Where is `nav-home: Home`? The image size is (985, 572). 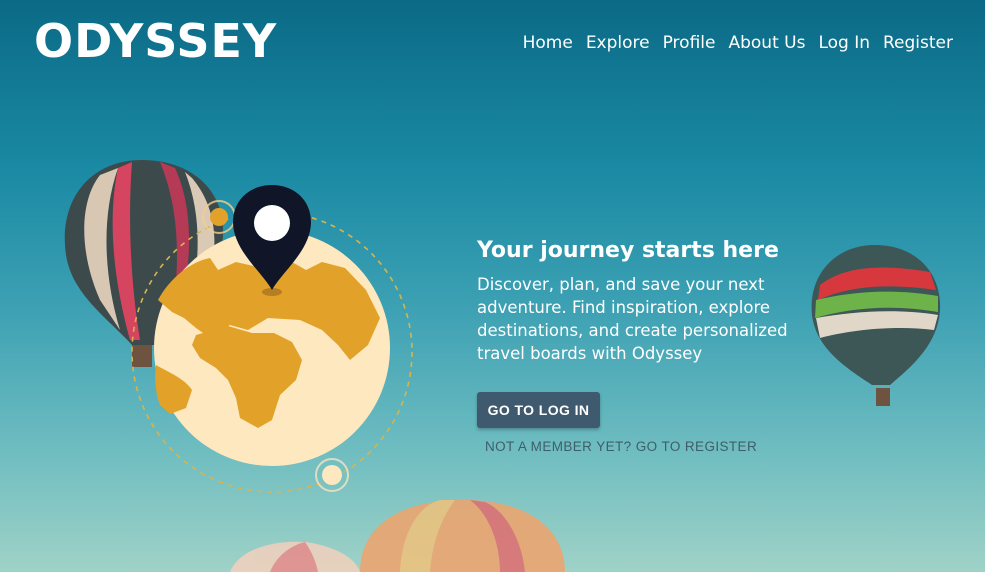
nav-home: Home is located at coordinates (548, 43).